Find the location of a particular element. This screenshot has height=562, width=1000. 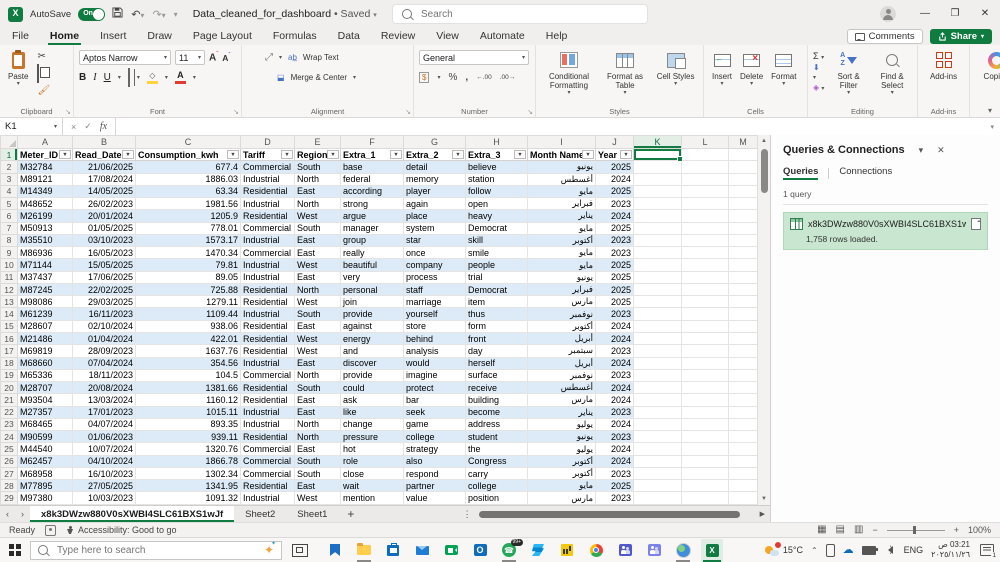

cell: partner is located at coordinates (434, 486).